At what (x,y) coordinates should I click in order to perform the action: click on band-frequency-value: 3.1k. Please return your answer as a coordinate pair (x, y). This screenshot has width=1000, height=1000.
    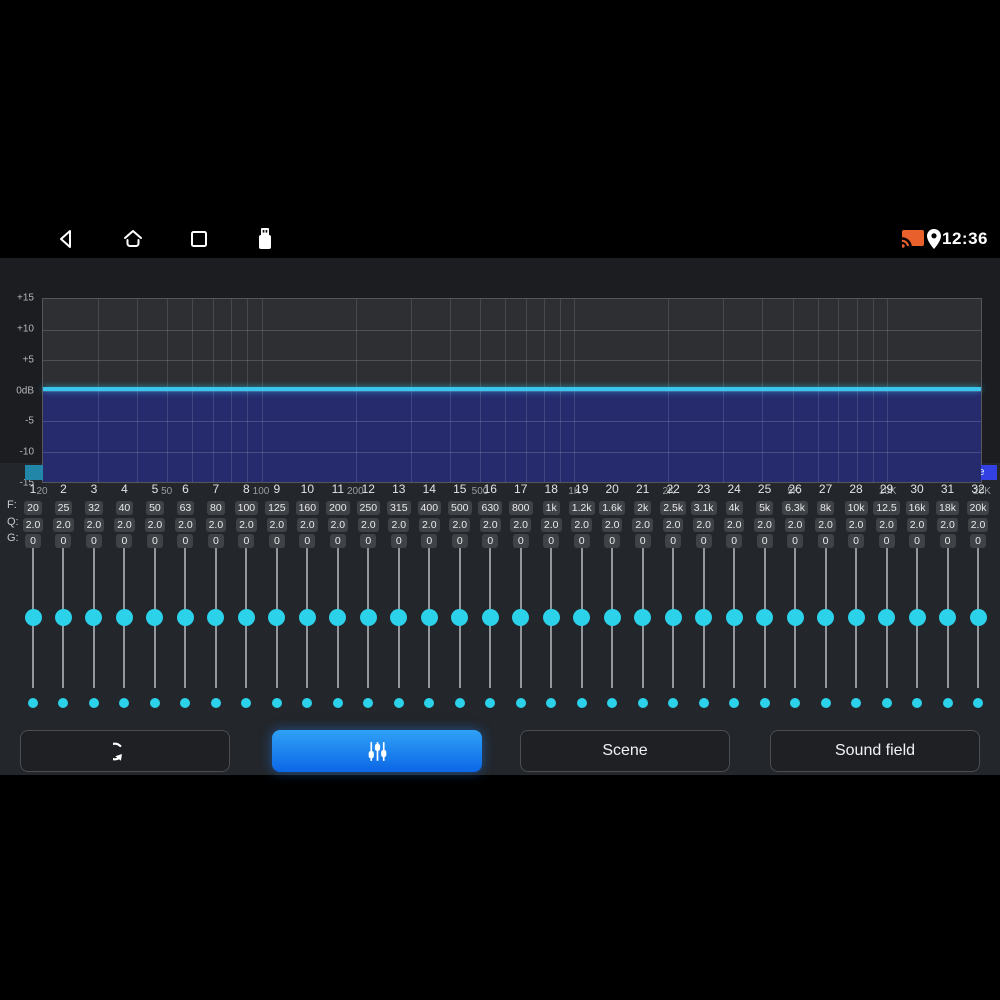
    Looking at the image, I should click on (704, 507).